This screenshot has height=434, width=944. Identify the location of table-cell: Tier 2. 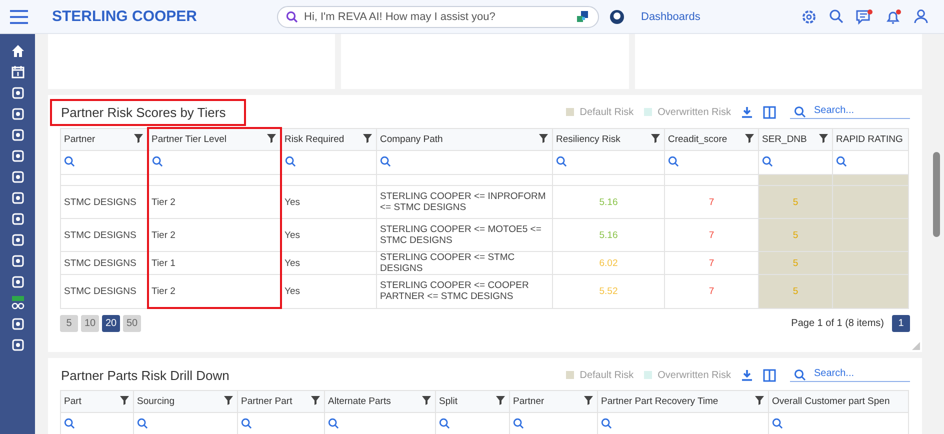
(214, 235).